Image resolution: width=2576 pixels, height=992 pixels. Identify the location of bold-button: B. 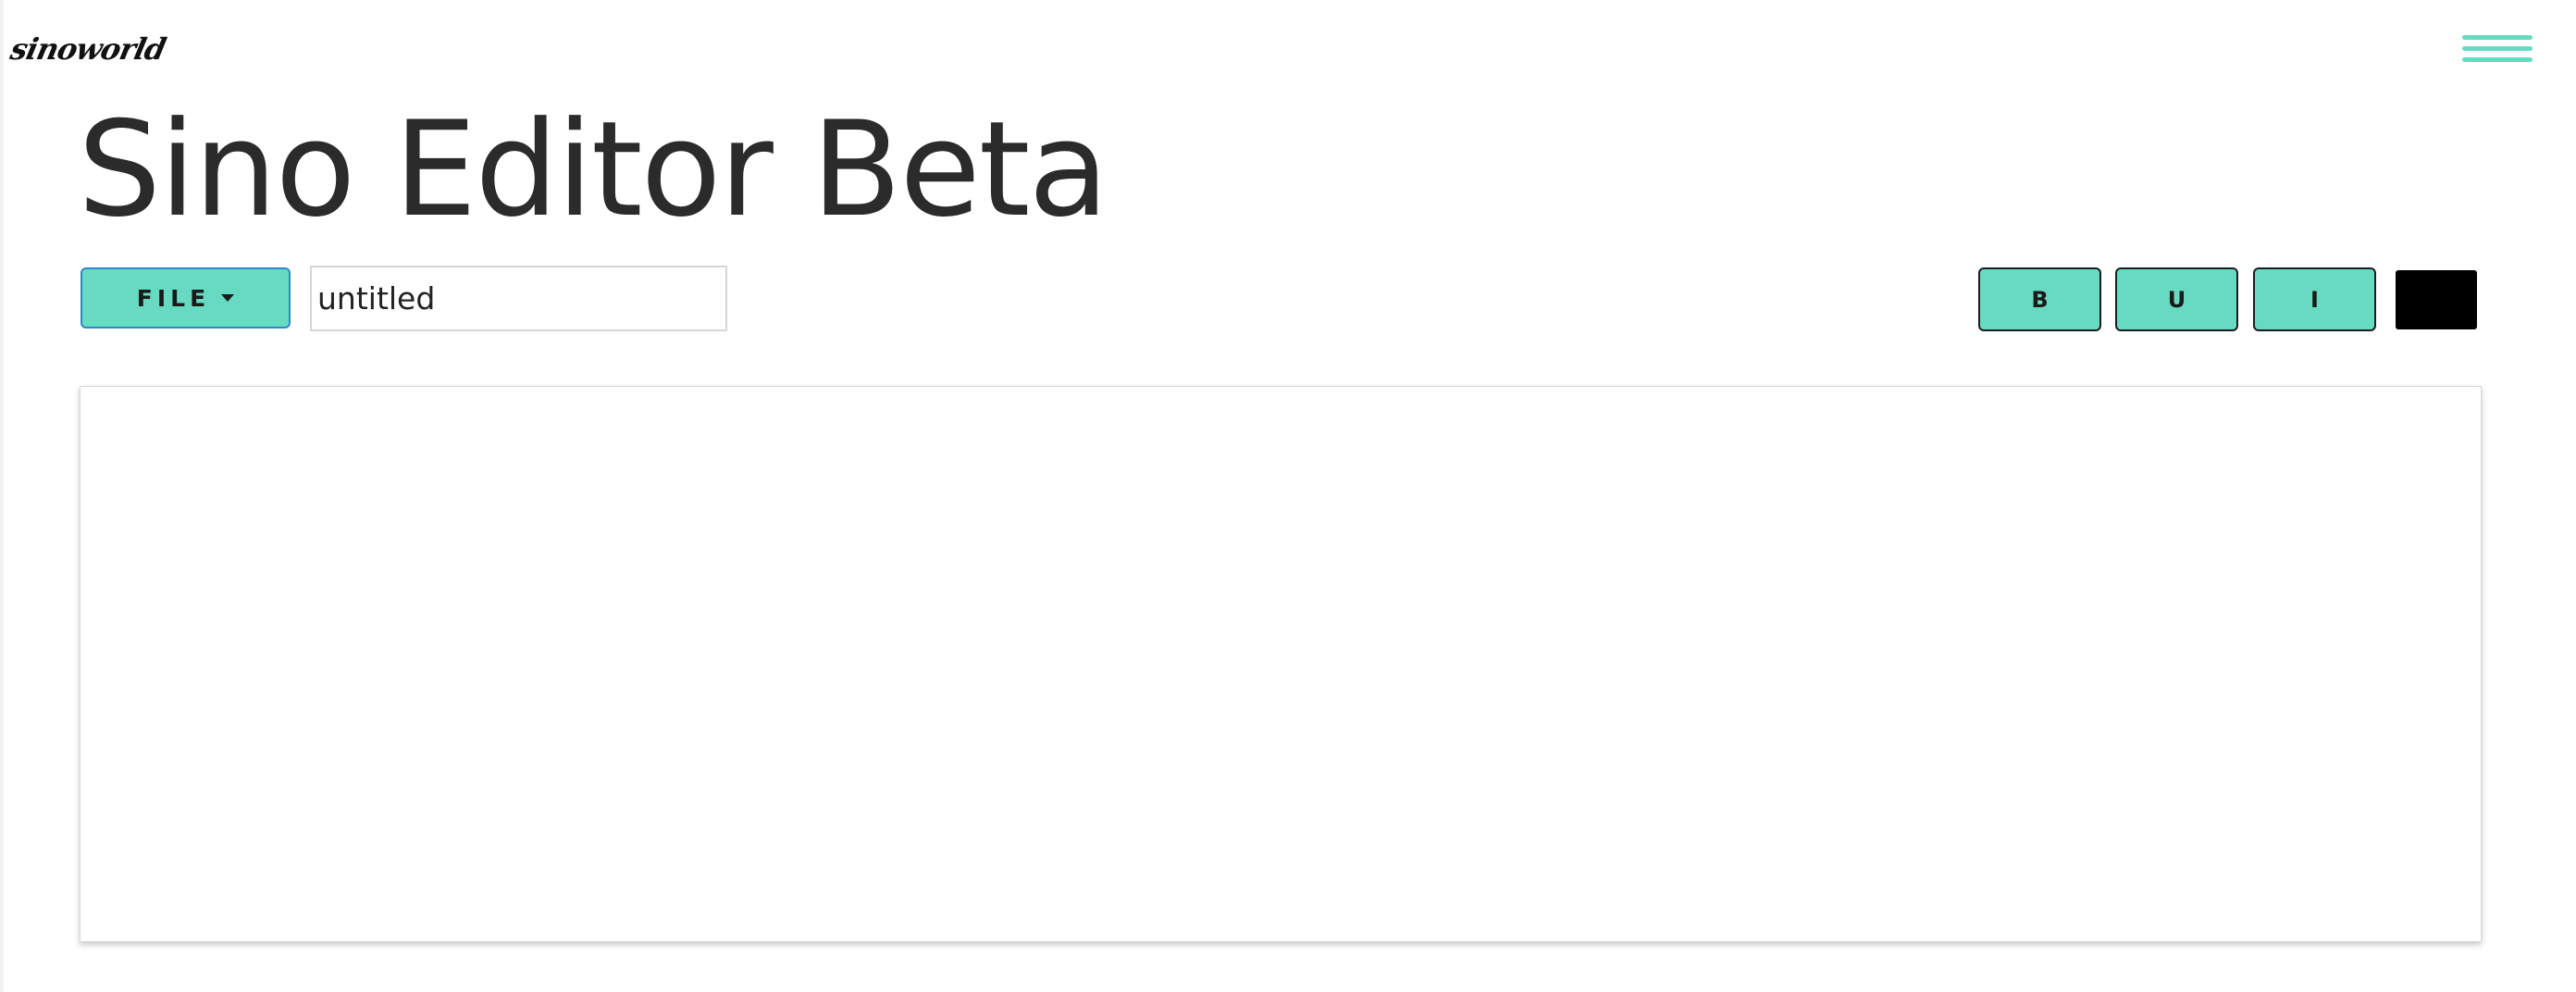
(2039, 299).